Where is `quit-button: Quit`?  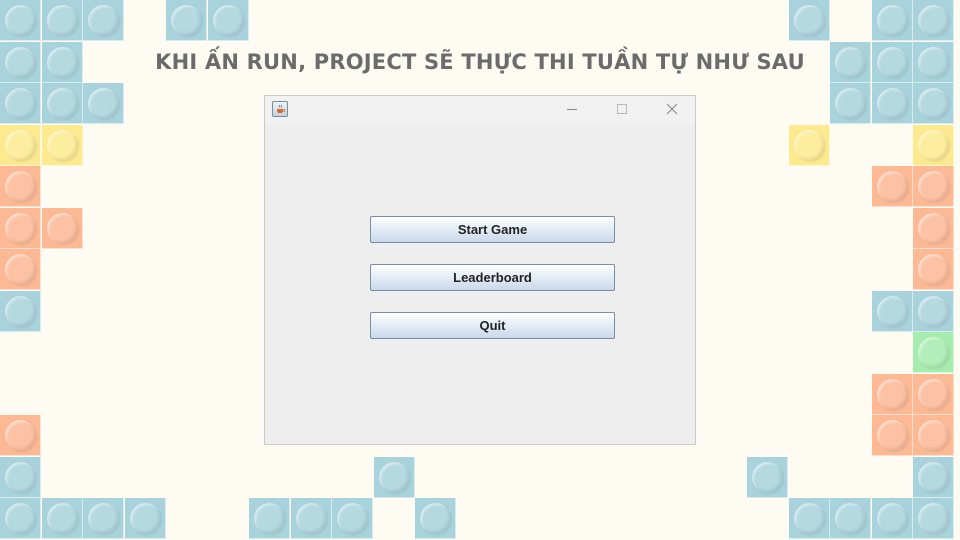 quit-button: Quit is located at coordinates (492, 325).